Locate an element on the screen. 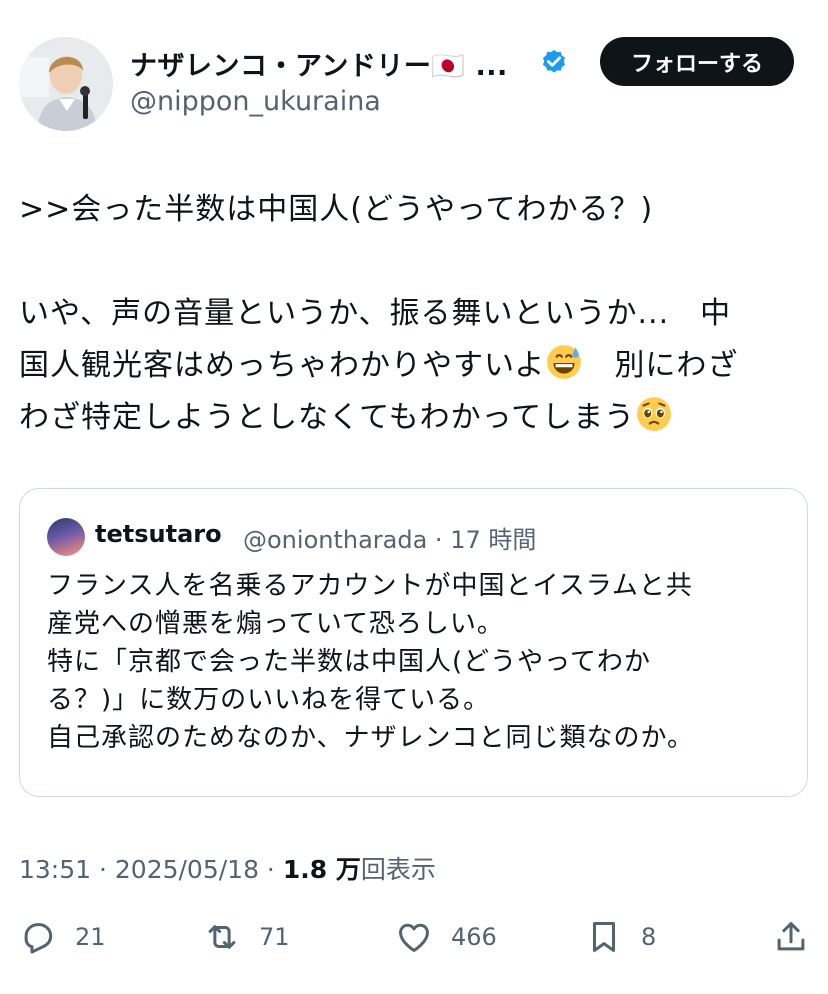 The height and width of the screenshot is (994, 828). quote-author-handle: @oniontharada · 17 時間 is located at coordinates (390, 540).